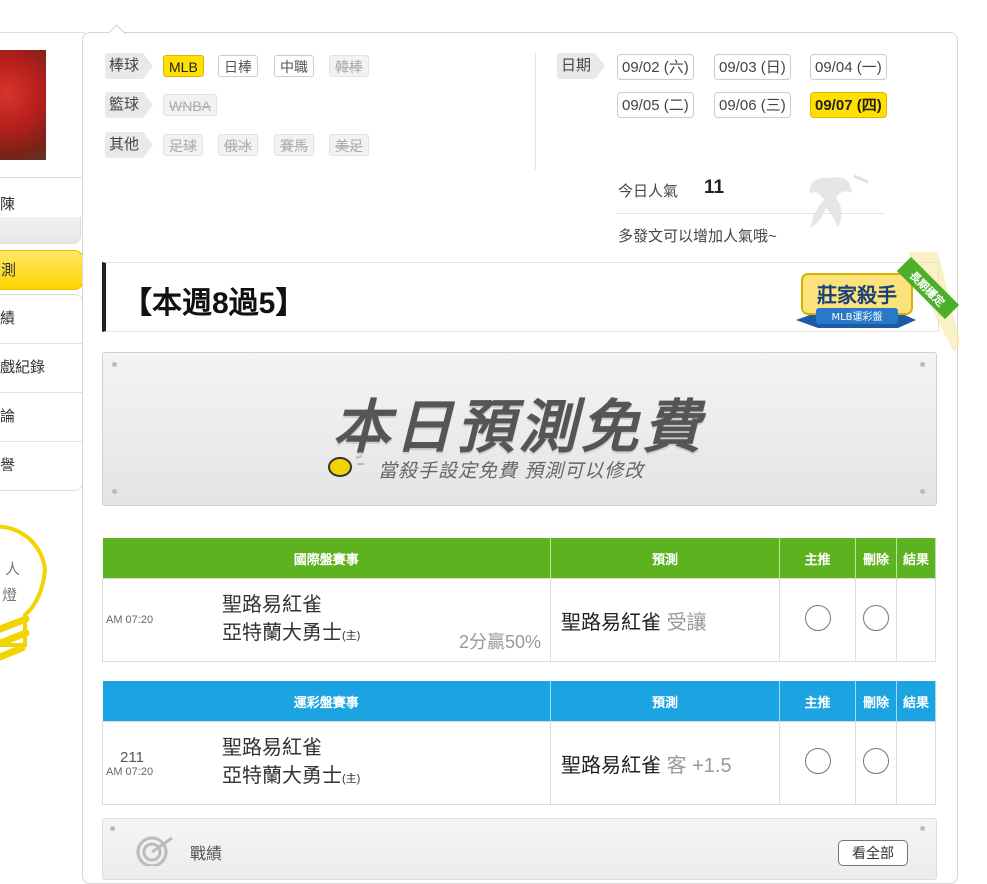  I want to click on date-label: 日期, so click(581, 66).